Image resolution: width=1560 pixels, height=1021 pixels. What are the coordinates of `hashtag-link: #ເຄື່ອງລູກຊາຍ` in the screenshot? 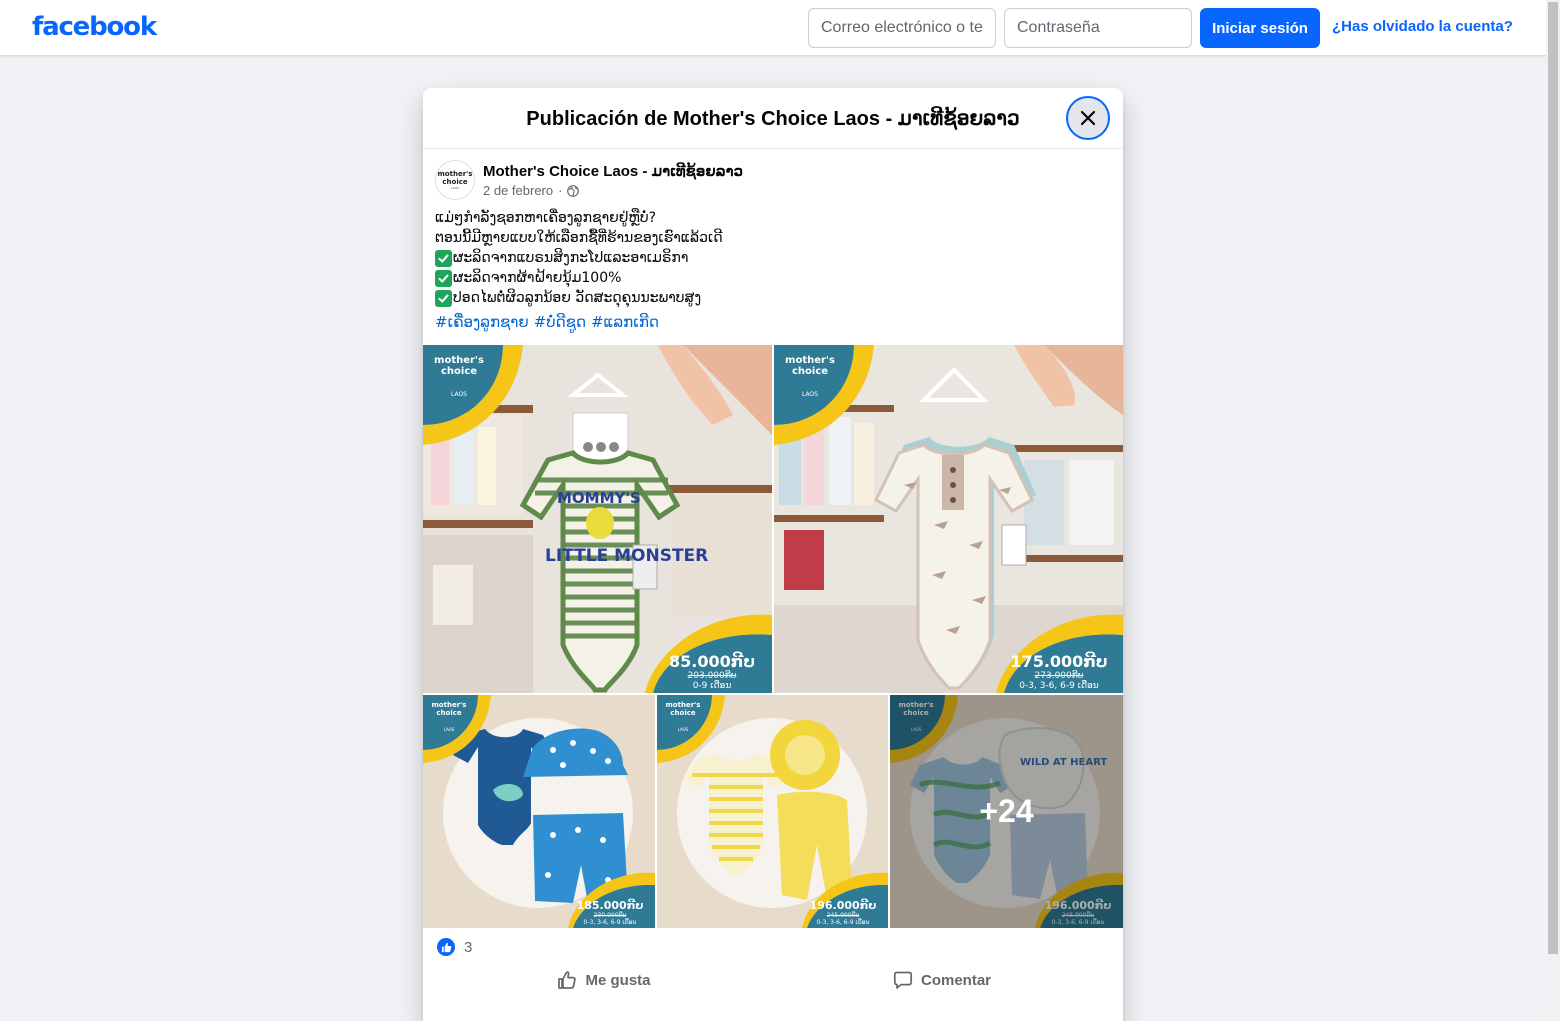 It's located at (482, 322).